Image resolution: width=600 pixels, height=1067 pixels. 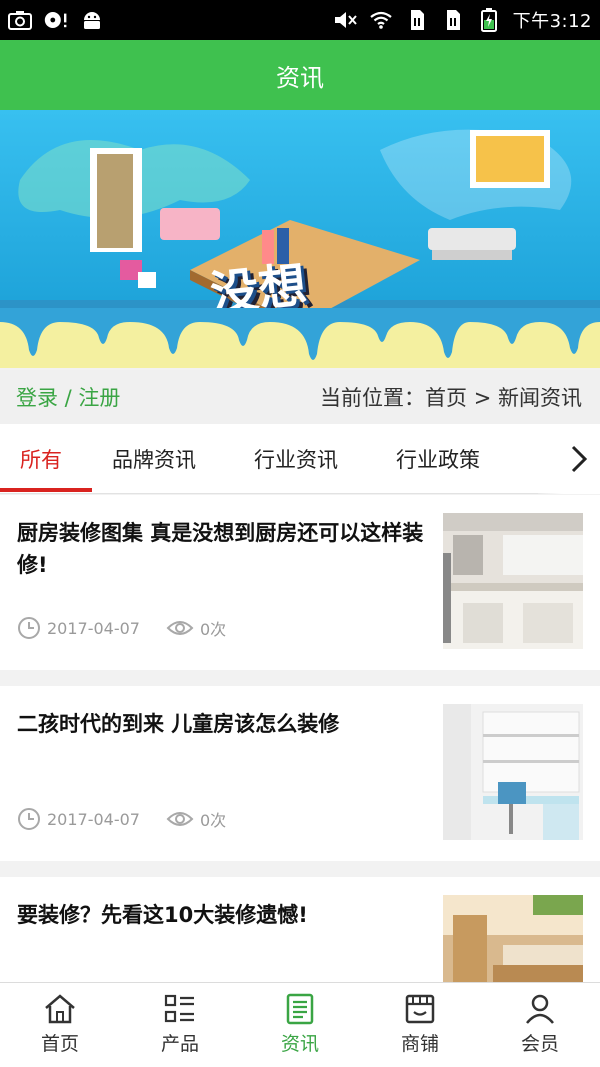 I want to click on nav-member: 会员, so click(x=540, y=1025).